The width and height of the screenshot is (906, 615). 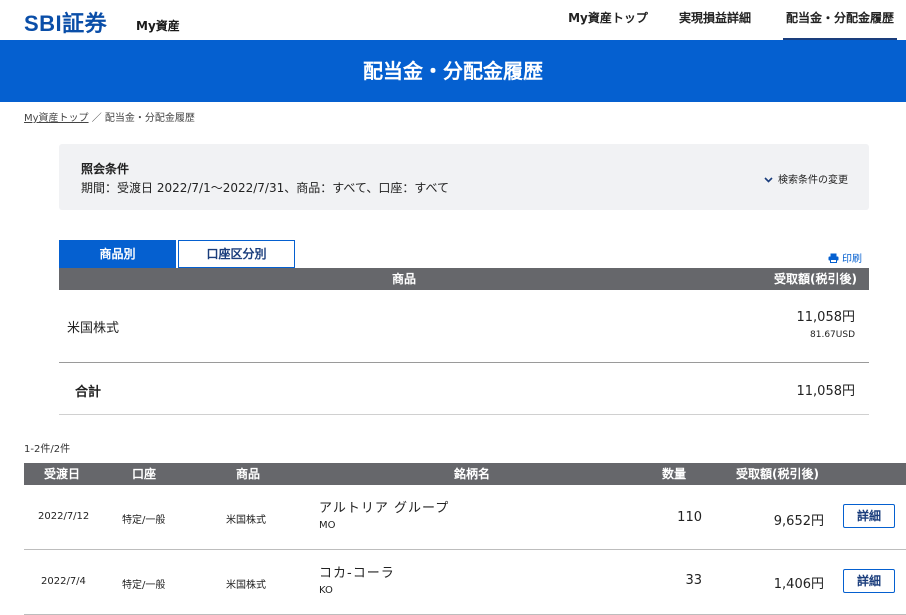 I want to click on change-conditions-label: 検索条件の変更, so click(x=813, y=180).